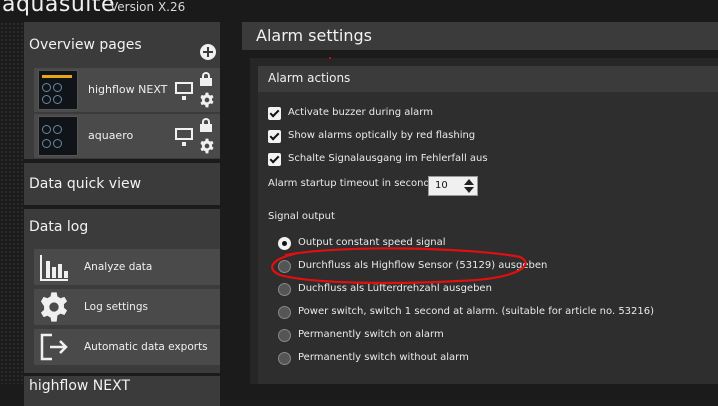 The height and width of the screenshot is (406, 718). Describe the element at coordinates (111, 135) in the screenshot. I see `device-label: aquaero` at that location.